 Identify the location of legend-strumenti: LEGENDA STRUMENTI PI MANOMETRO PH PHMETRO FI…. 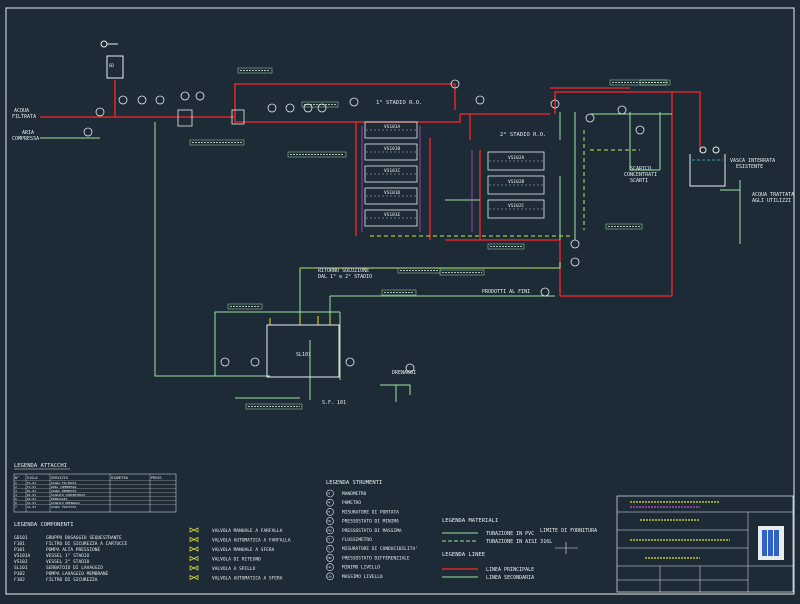
(372, 530).